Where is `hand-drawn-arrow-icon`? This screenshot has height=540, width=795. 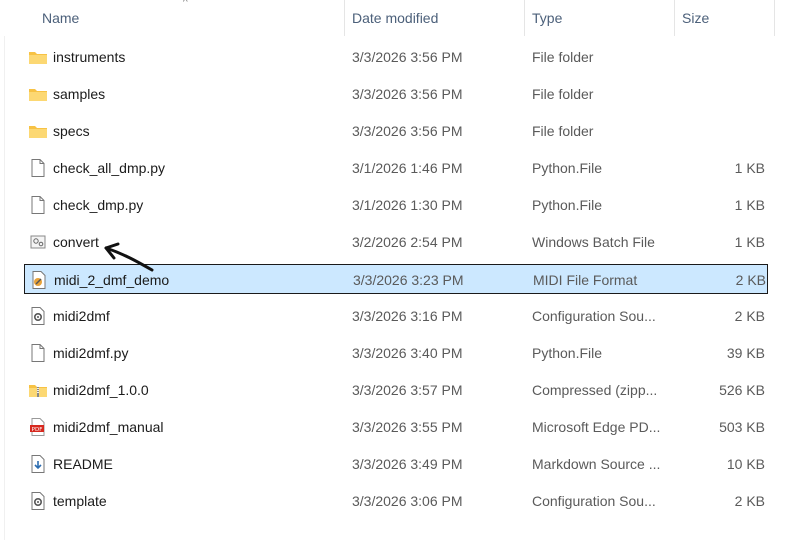
hand-drawn-arrow-icon is located at coordinates (129, 257).